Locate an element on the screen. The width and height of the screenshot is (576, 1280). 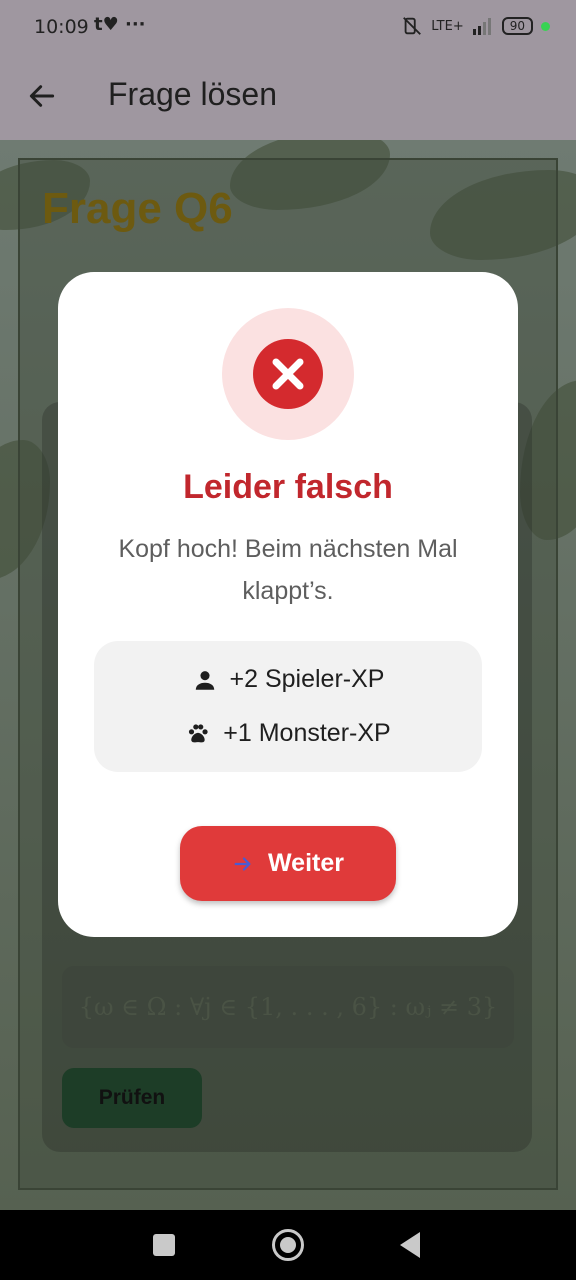
monster-xp-row: +1 Monster-XP is located at coordinates (288, 733).